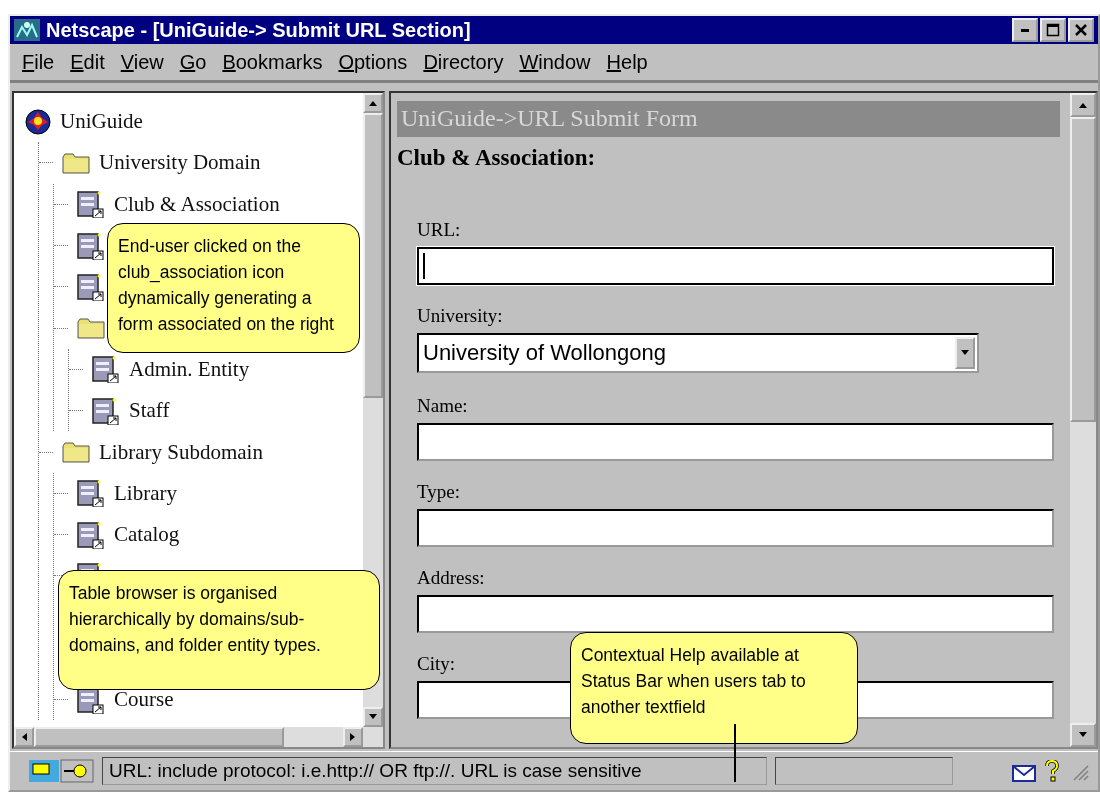 Image resolution: width=1100 pixels, height=792 pixels. Describe the element at coordinates (728, 119) in the screenshot. I see `page-banner: UniGuide->URL Submit Form` at that location.